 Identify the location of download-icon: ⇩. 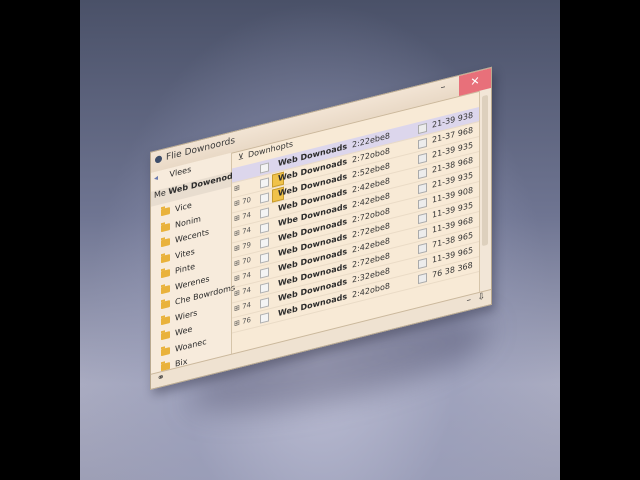
(481, 297).